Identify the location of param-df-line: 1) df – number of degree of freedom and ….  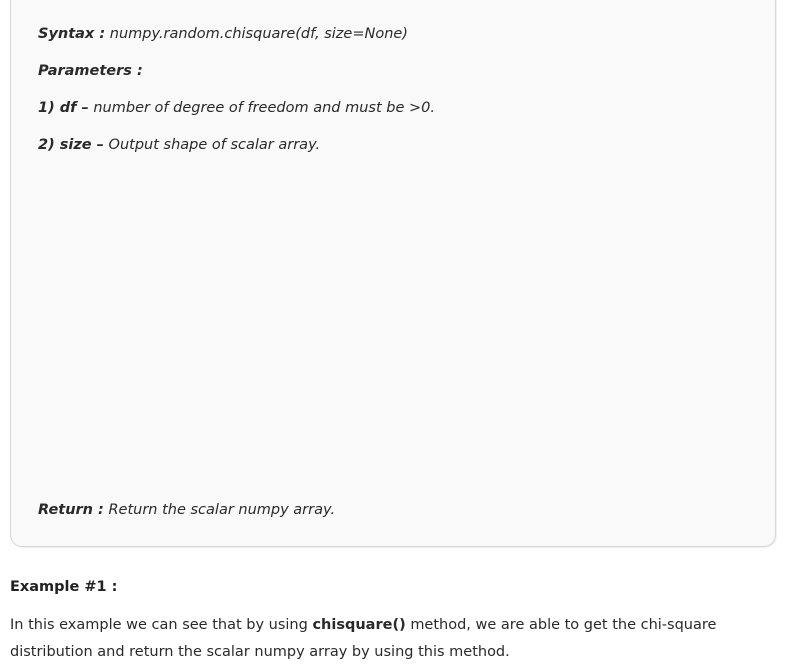
(236, 108).